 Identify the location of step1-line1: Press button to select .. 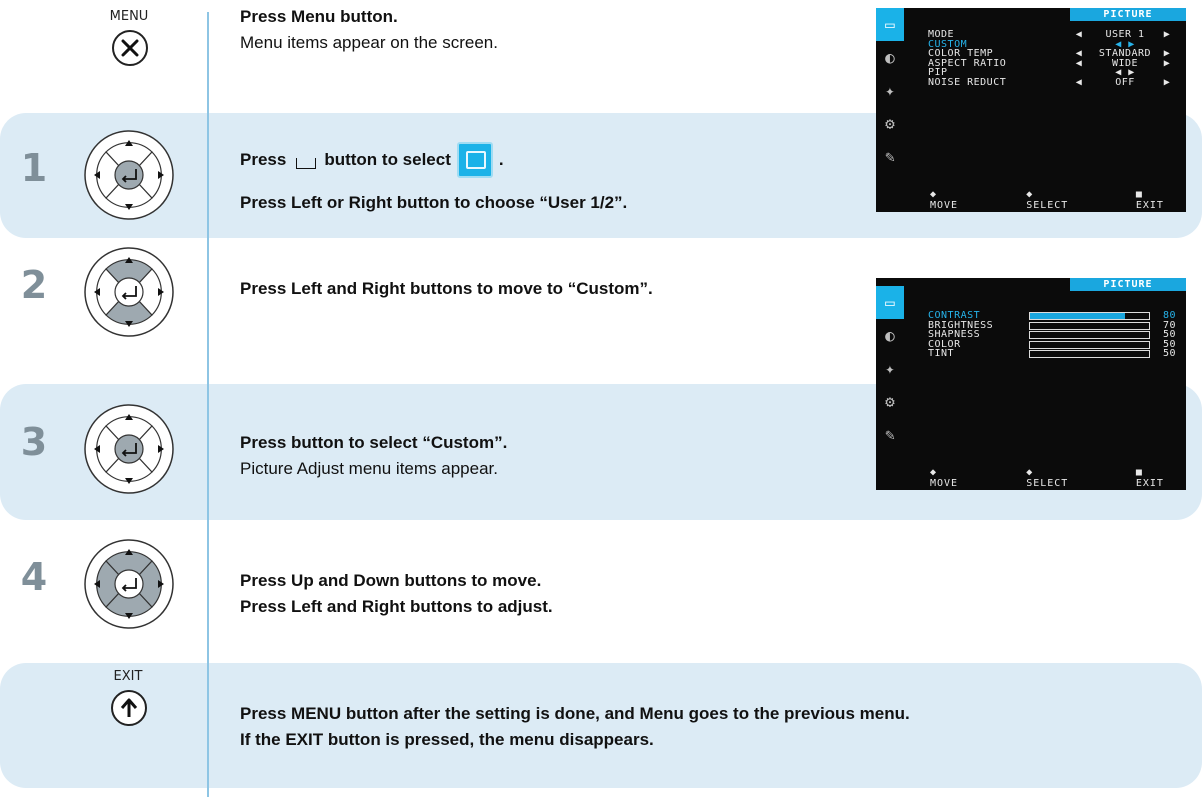
(433, 160).